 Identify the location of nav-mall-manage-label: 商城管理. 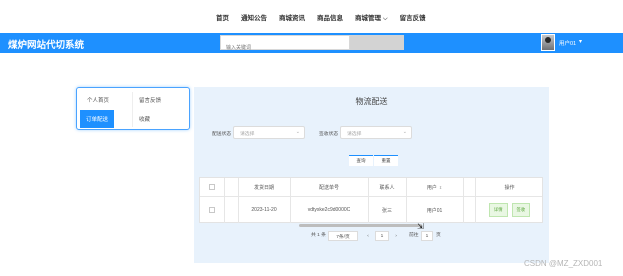
(368, 18).